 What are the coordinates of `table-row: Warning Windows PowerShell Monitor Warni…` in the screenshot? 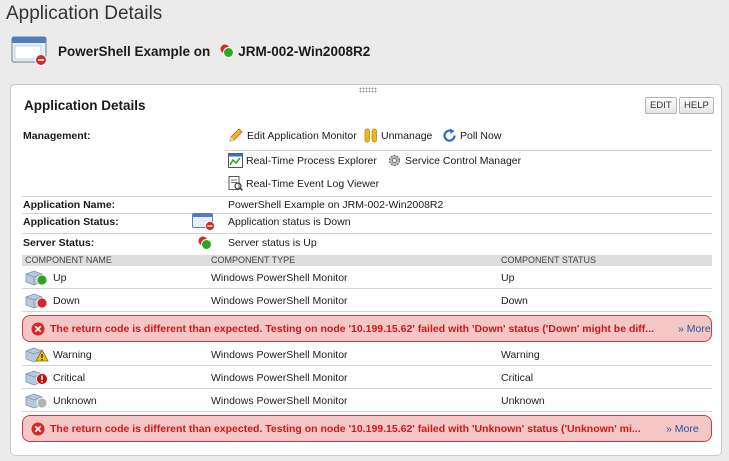 It's located at (367, 355).